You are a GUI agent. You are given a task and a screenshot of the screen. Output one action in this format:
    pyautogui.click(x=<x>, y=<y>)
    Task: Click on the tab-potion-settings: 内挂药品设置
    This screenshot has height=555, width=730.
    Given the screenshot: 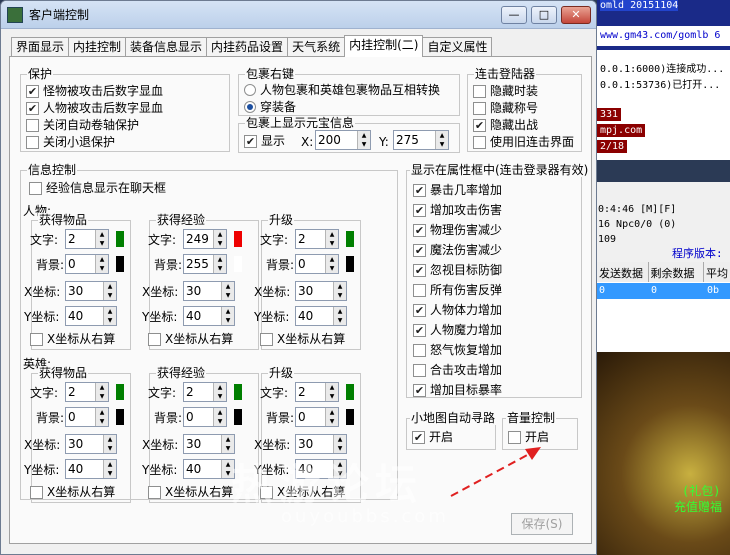 What is the action you would take?
    pyautogui.click(x=247, y=47)
    